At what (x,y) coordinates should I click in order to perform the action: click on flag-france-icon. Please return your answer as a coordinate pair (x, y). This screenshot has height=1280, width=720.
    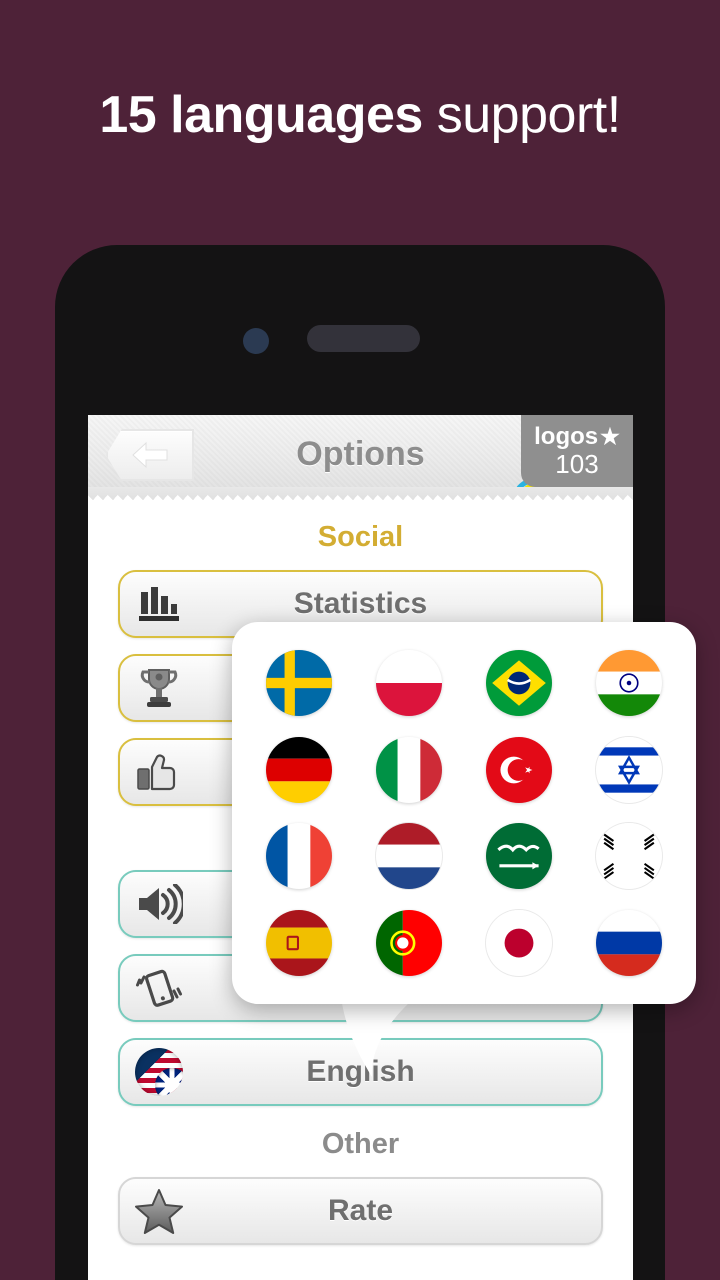
    Looking at the image, I should click on (299, 856).